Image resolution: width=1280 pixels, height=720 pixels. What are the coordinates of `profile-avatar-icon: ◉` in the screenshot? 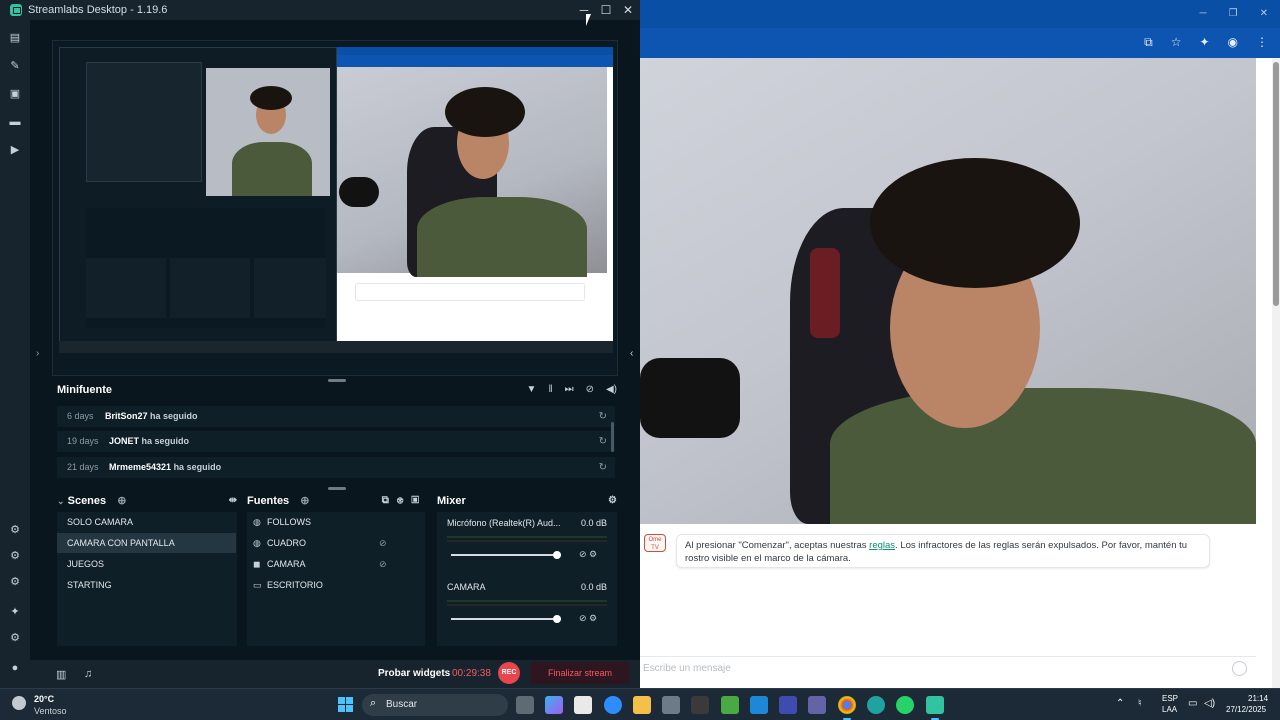 It's located at (1233, 42).